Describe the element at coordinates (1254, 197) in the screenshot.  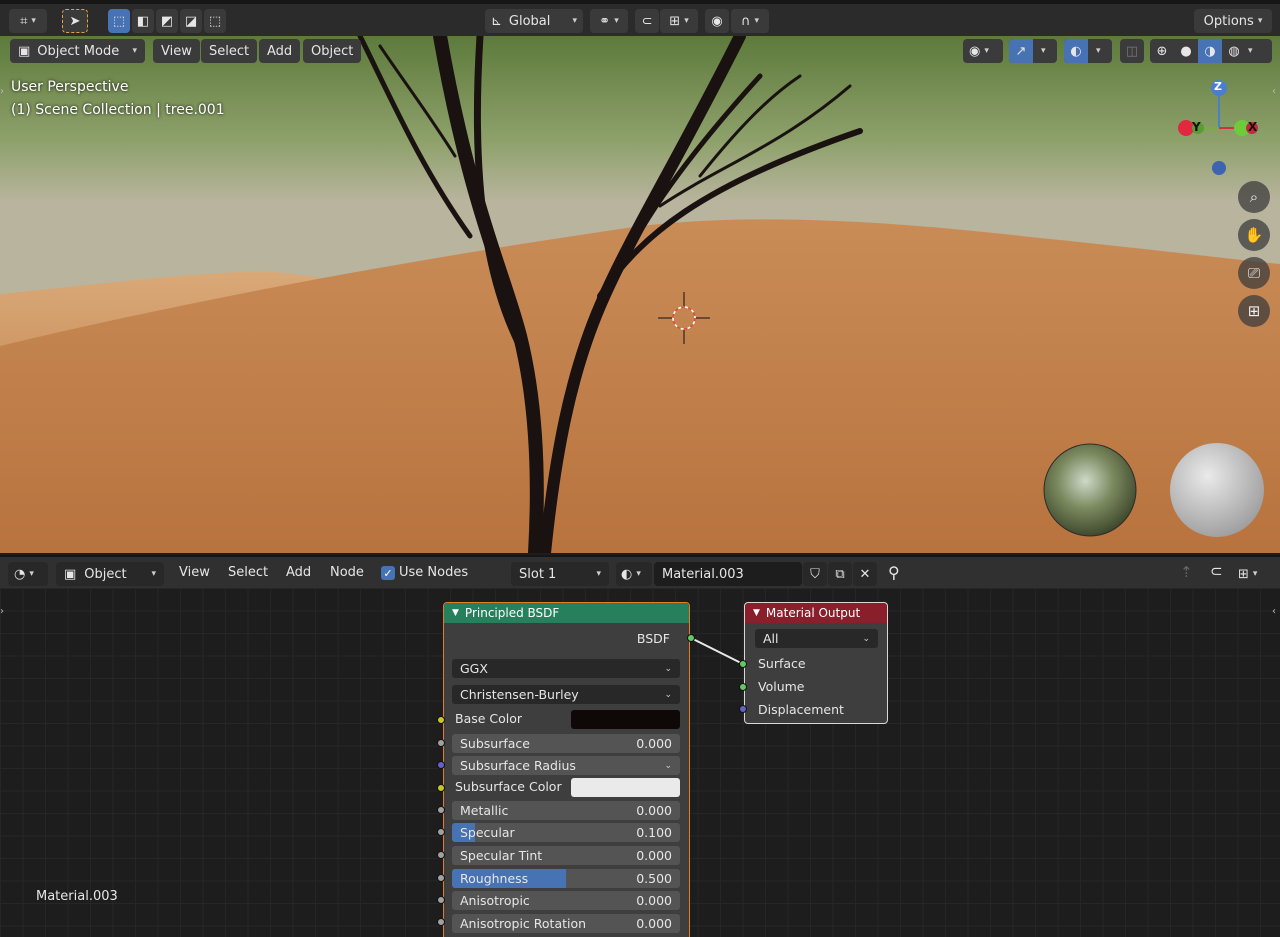
I see `zoom-icon: ⌕` at that location.